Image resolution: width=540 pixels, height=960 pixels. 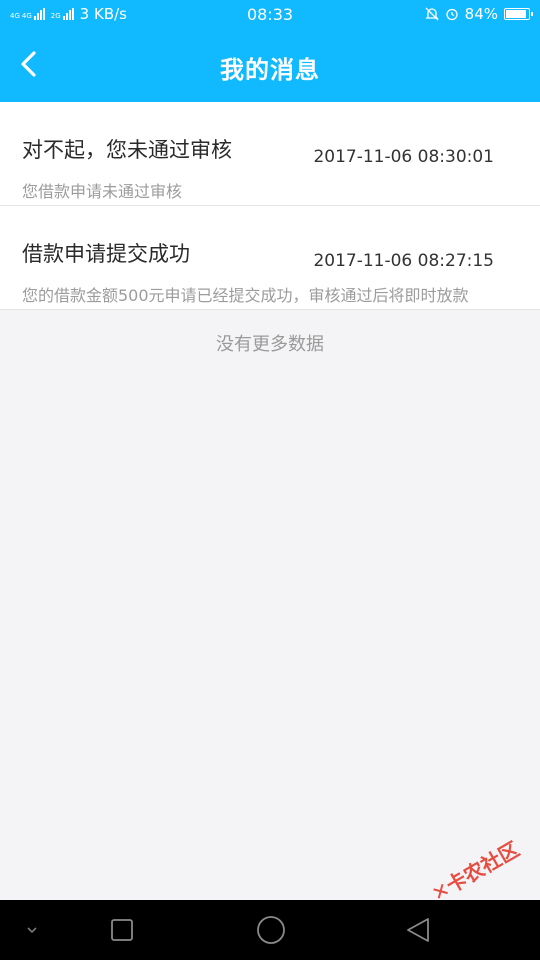 I want to click on network-speed: 3 KB/s, so click(x=103, y=14).